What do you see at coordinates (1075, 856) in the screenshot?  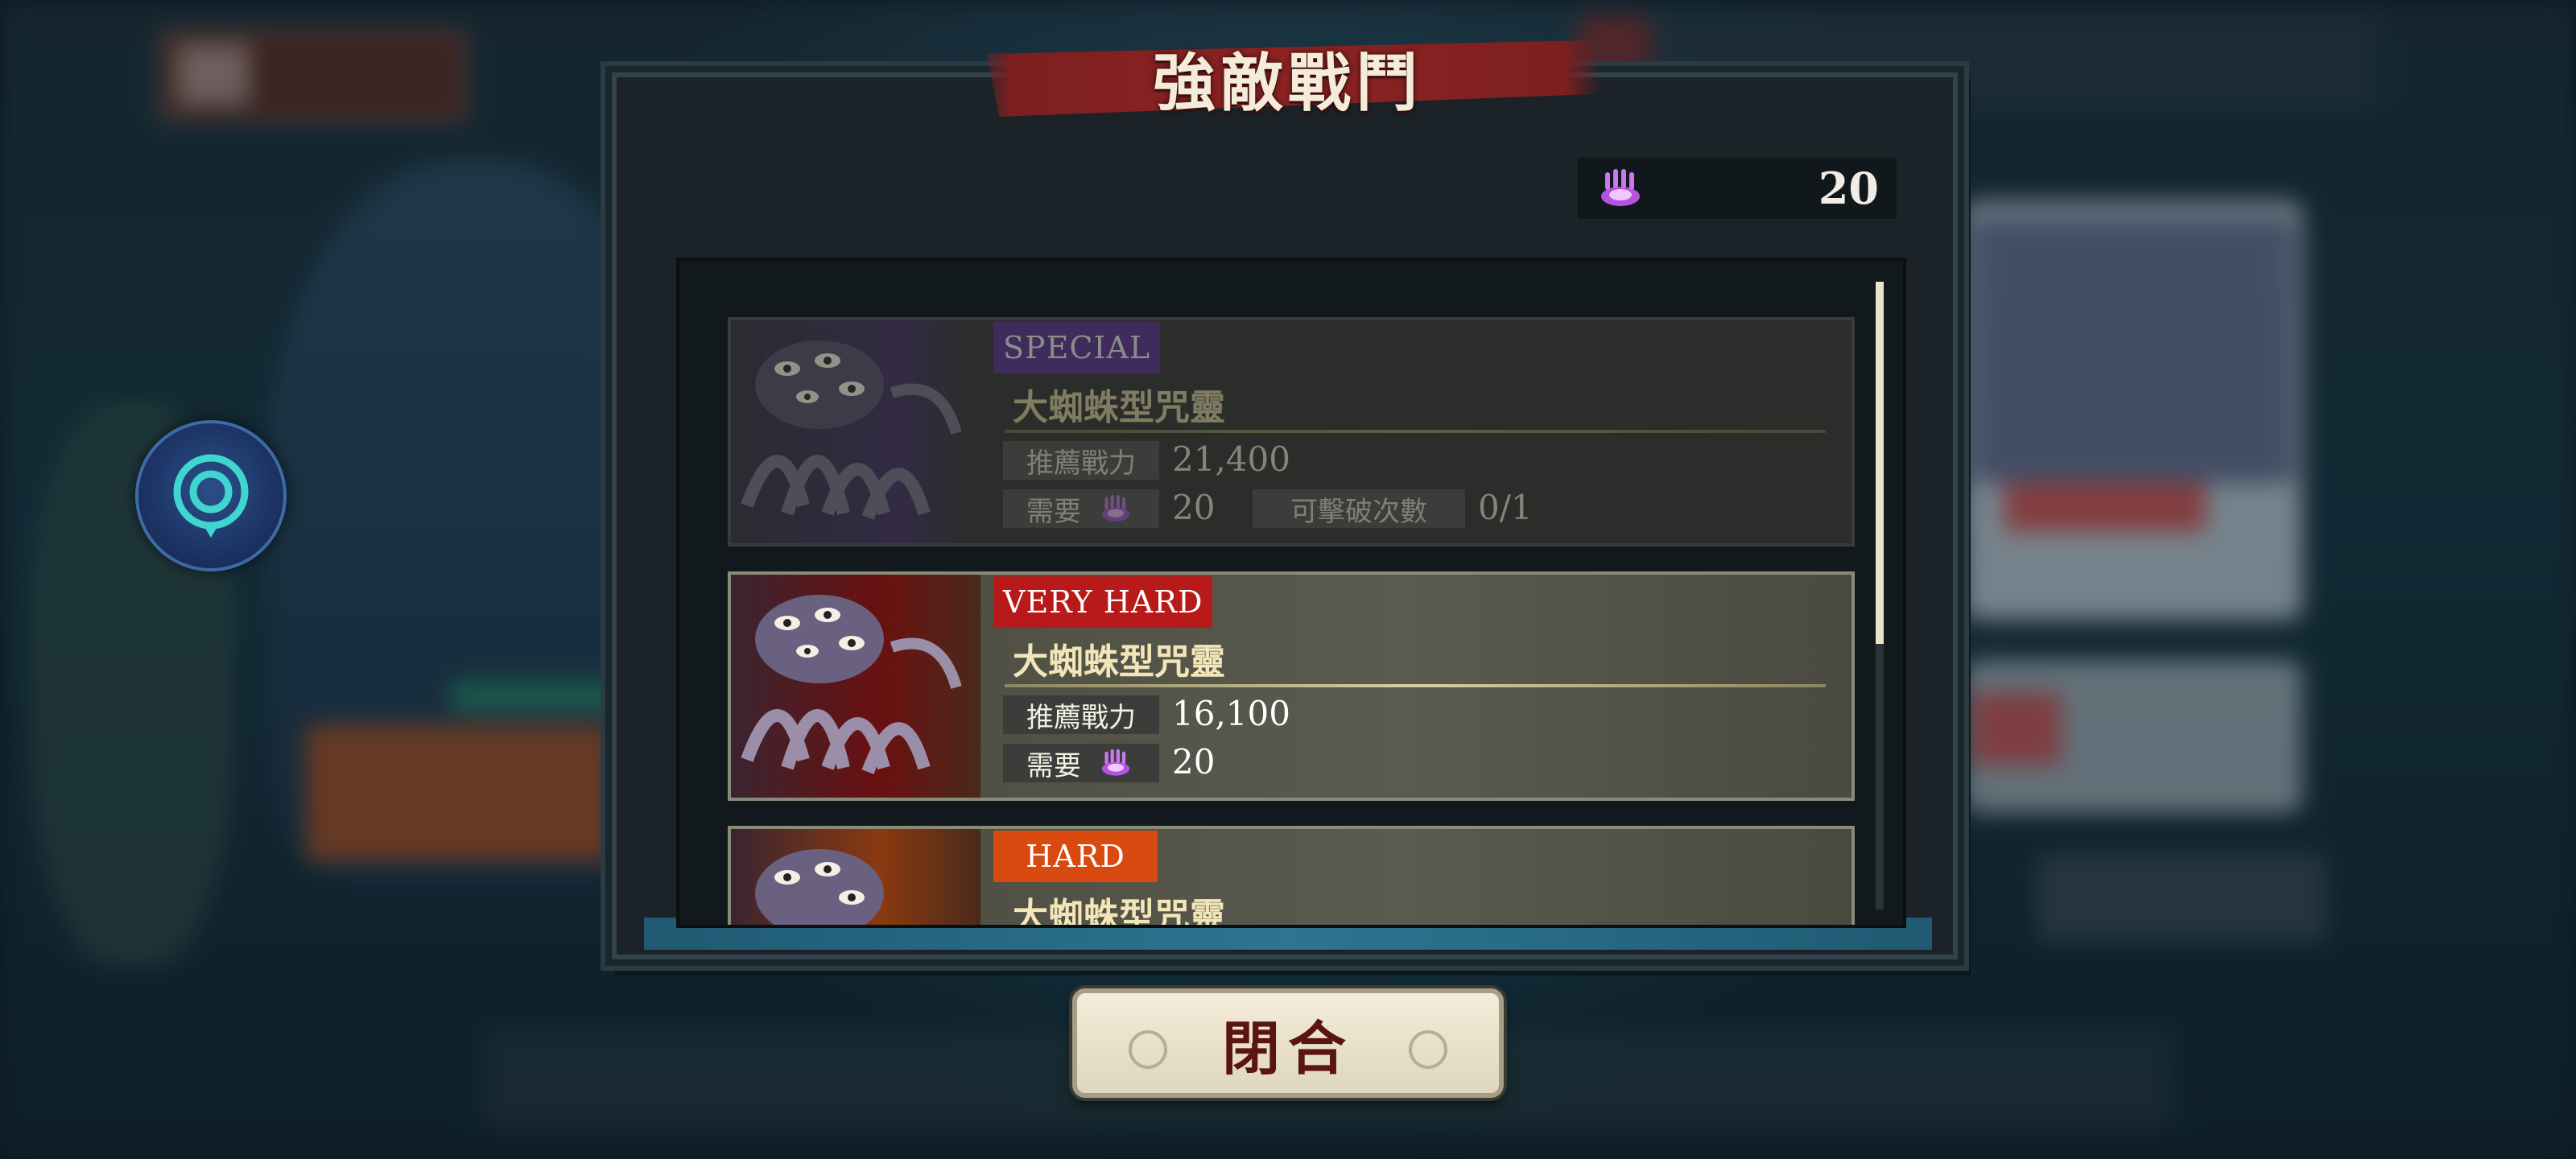 I see `difficulty-badge: HARD` at bounding box center [1075, 856].